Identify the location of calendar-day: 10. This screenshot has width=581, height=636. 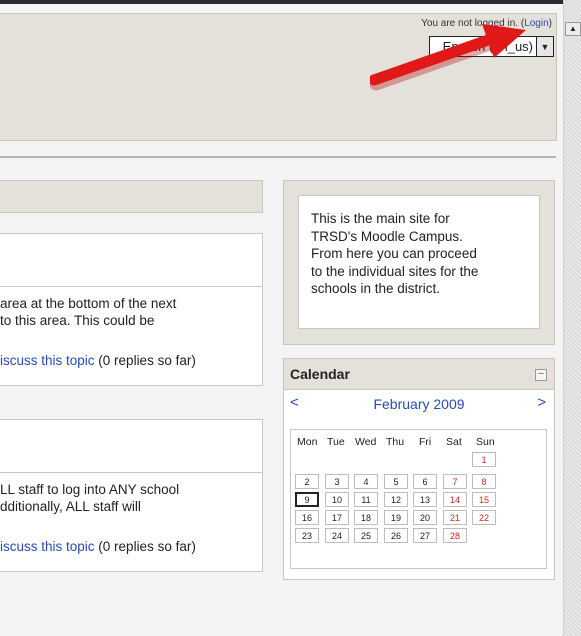
(337, 499).